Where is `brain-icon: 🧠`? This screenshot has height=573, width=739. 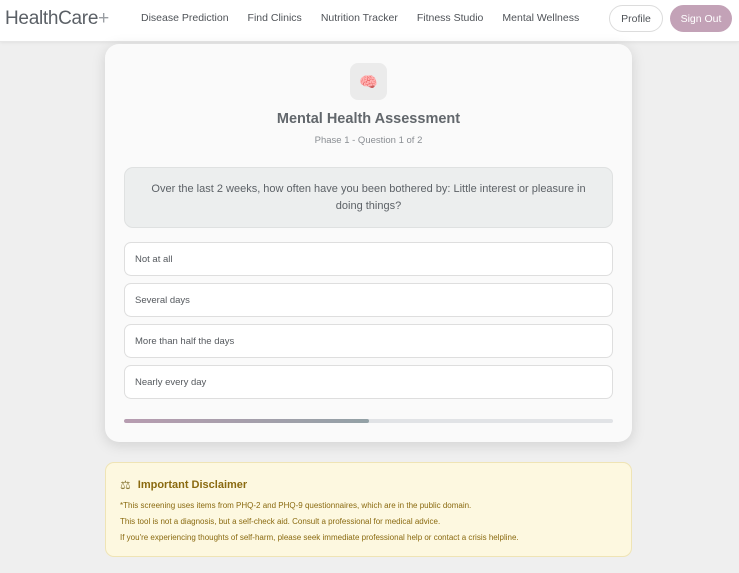
brain-icon: 🧠 is located at coordinates (368, 81).